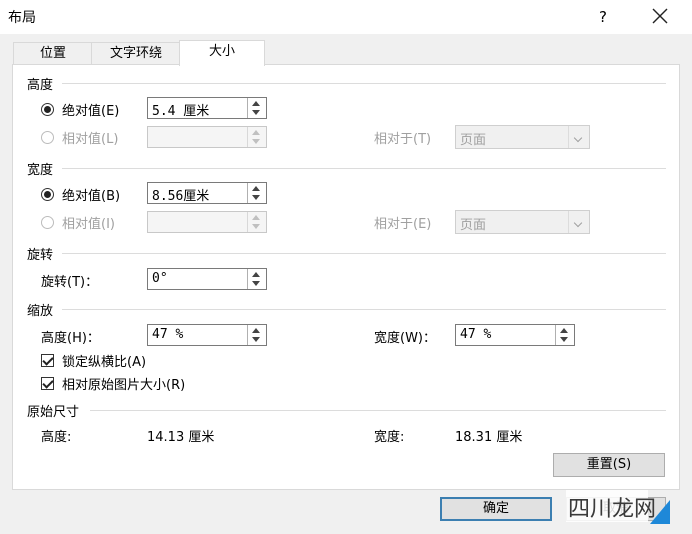  Describe the element at coordinates (47, 383) in the screenshot. I see `relative-original-checkbox` at that location.